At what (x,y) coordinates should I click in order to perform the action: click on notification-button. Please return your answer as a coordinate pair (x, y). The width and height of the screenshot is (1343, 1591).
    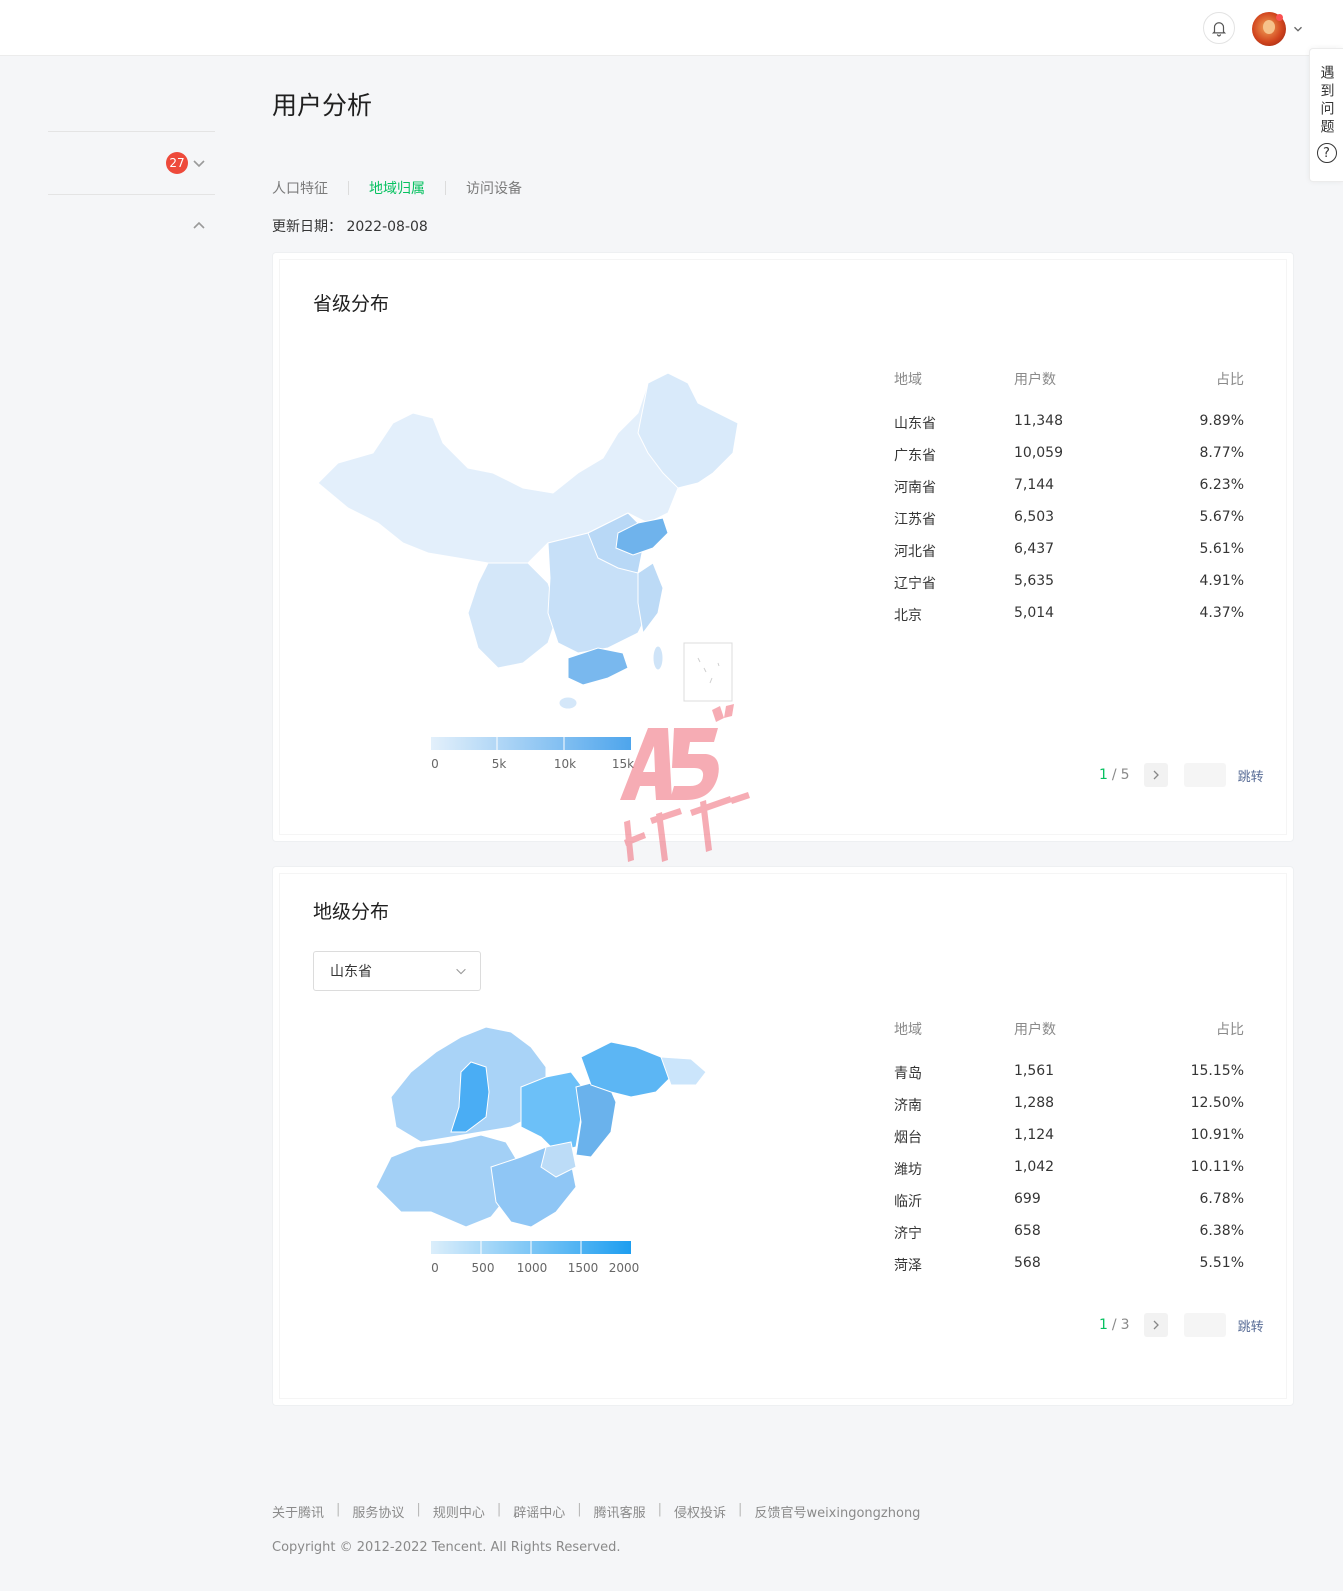
    Looking at the image, I should click on (1219, 28).